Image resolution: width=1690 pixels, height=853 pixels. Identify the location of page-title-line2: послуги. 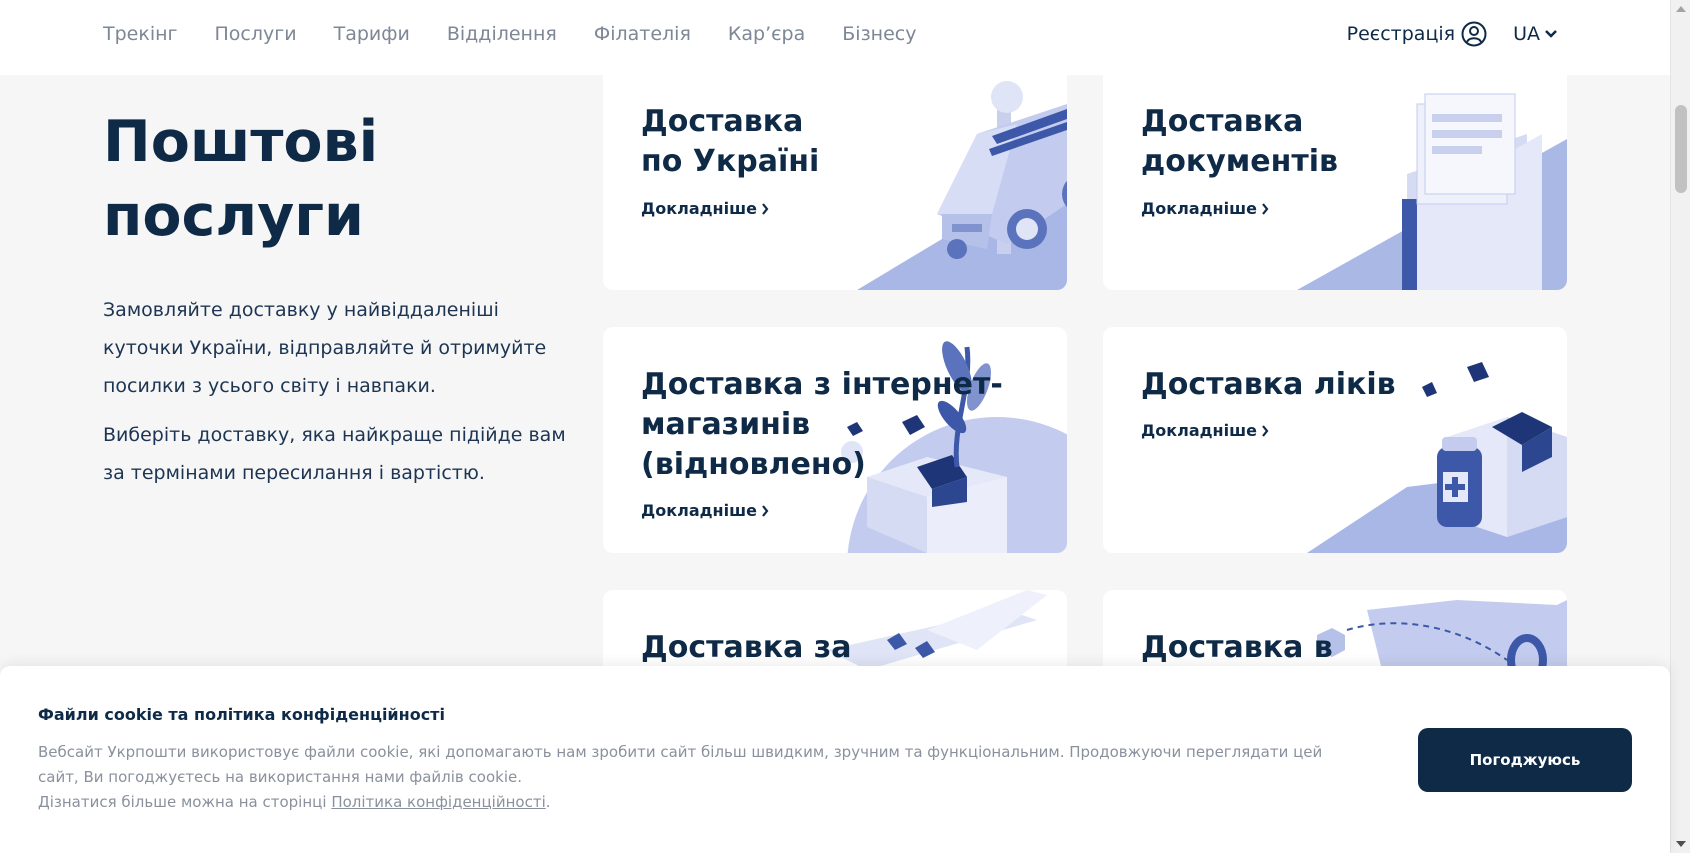
(233, 216).